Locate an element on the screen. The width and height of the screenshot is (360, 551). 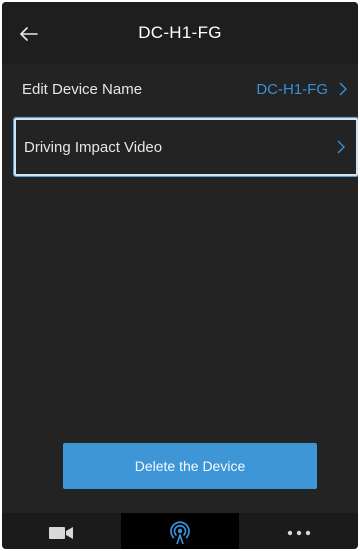
edit-device-name-row: Edit Device Name DC-H1-FG is located at coordinates (186, 89).